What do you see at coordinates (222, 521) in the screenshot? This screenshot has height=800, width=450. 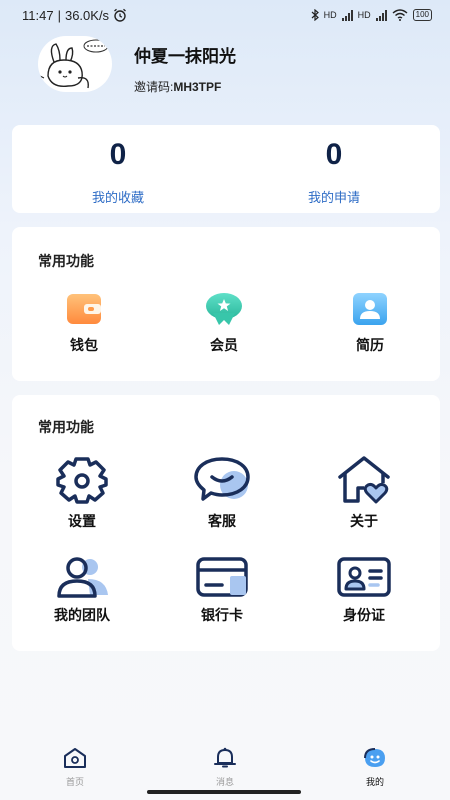 I see `customer-service-label: 客服` at bounding box center [222, 521].